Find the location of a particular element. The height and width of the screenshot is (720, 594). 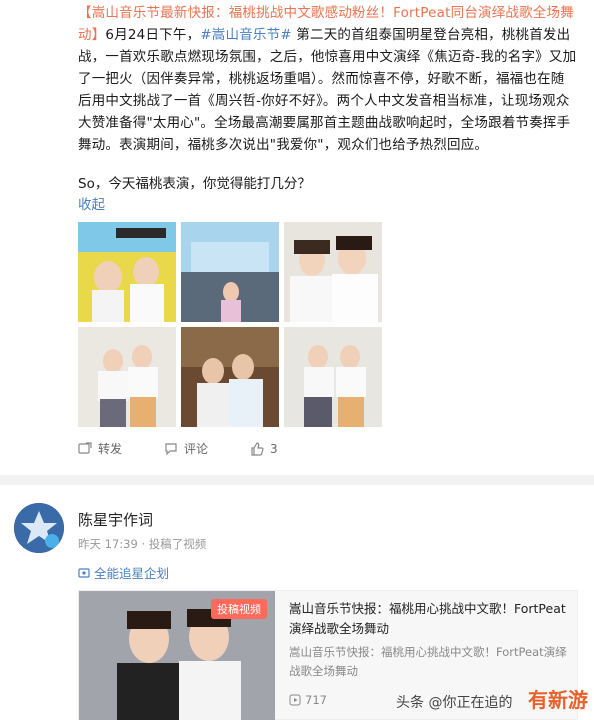

reply-meta: 昨天 17:39 · 投稿了视频 is located at coordinates (142, 544).